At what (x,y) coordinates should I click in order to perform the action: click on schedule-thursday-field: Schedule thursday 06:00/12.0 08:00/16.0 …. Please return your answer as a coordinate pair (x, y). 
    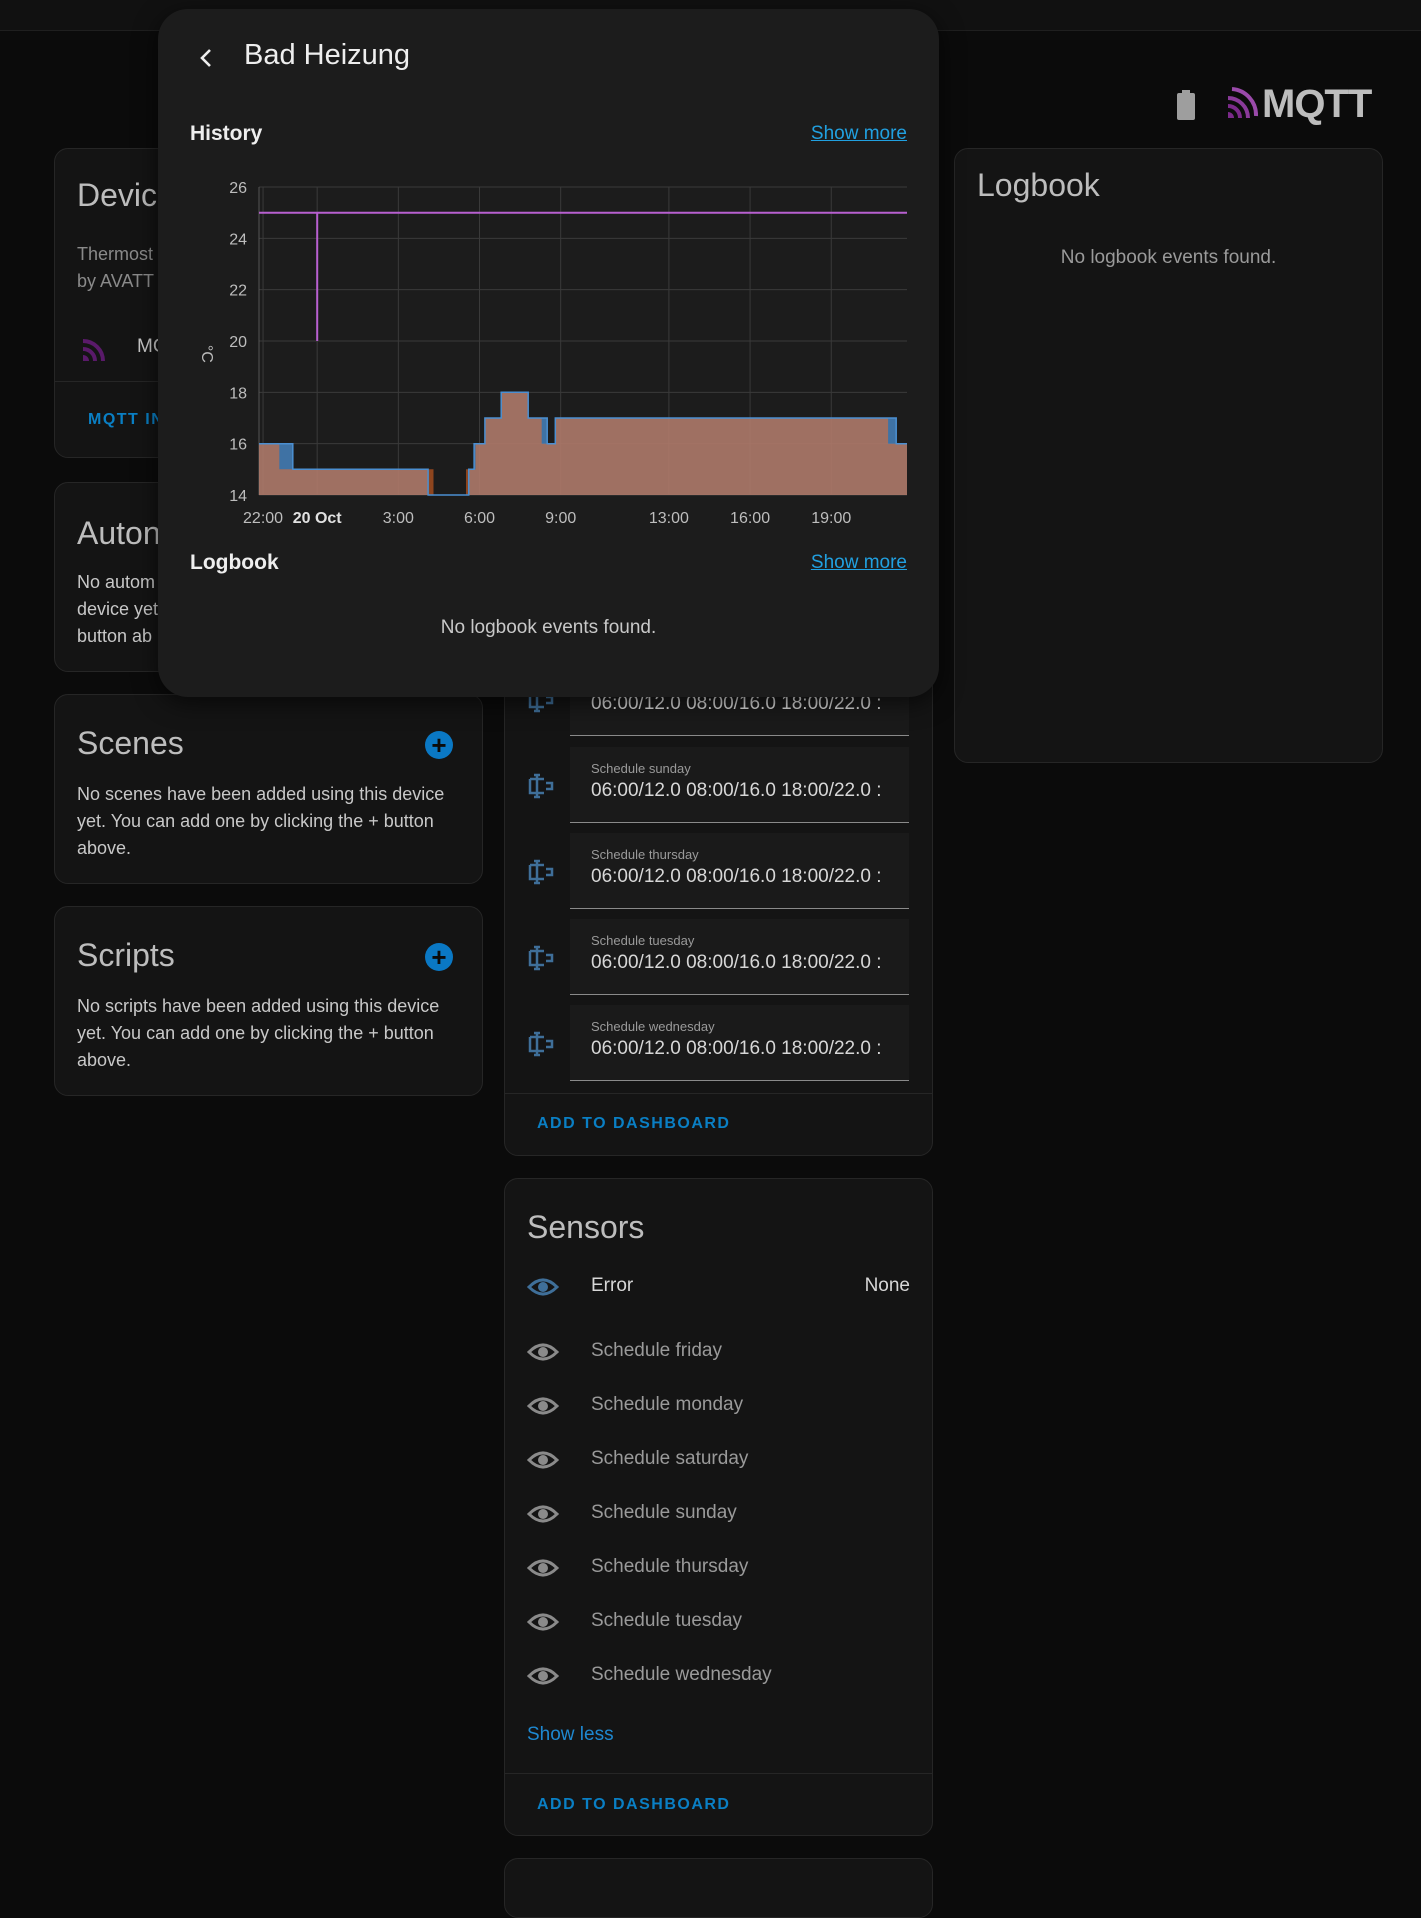
    Looking at the image, I should click on (739, 871).